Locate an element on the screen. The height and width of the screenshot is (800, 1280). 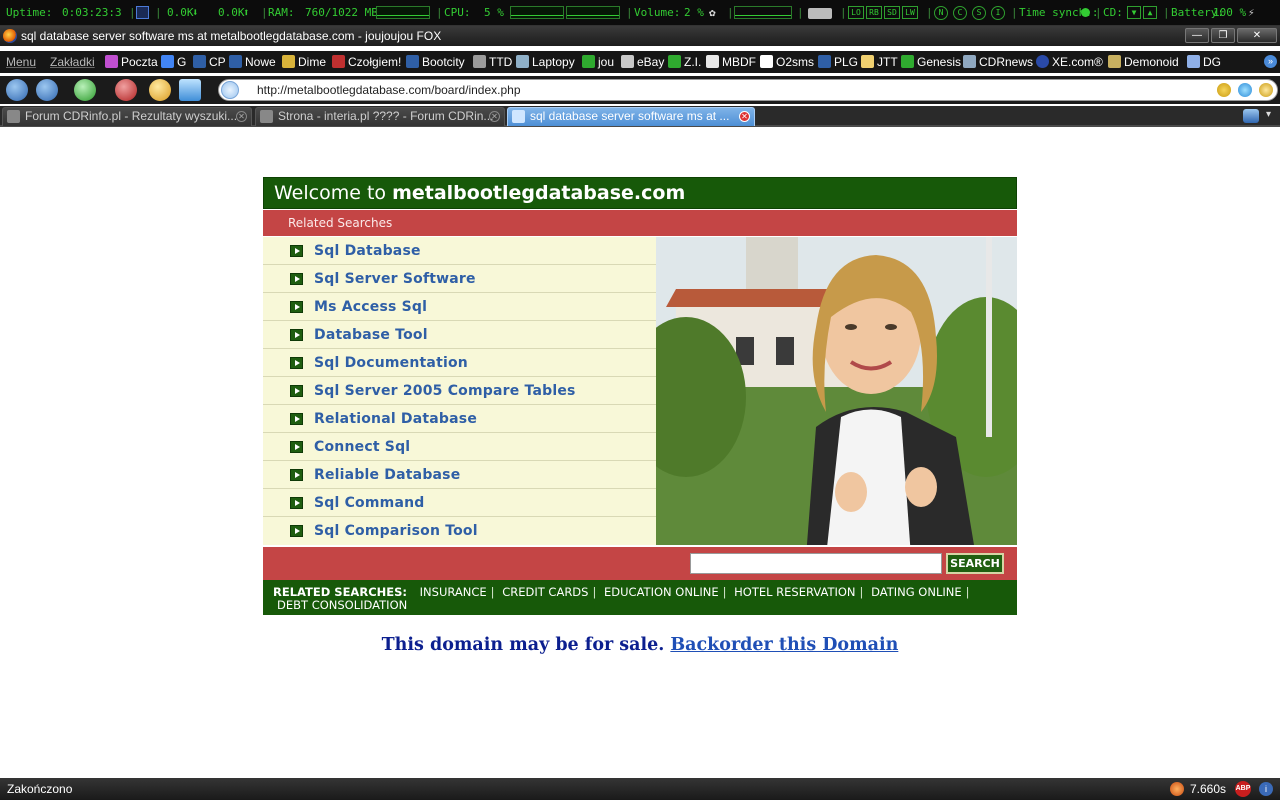
lo-box: LO is located at coordinates (856, 12).